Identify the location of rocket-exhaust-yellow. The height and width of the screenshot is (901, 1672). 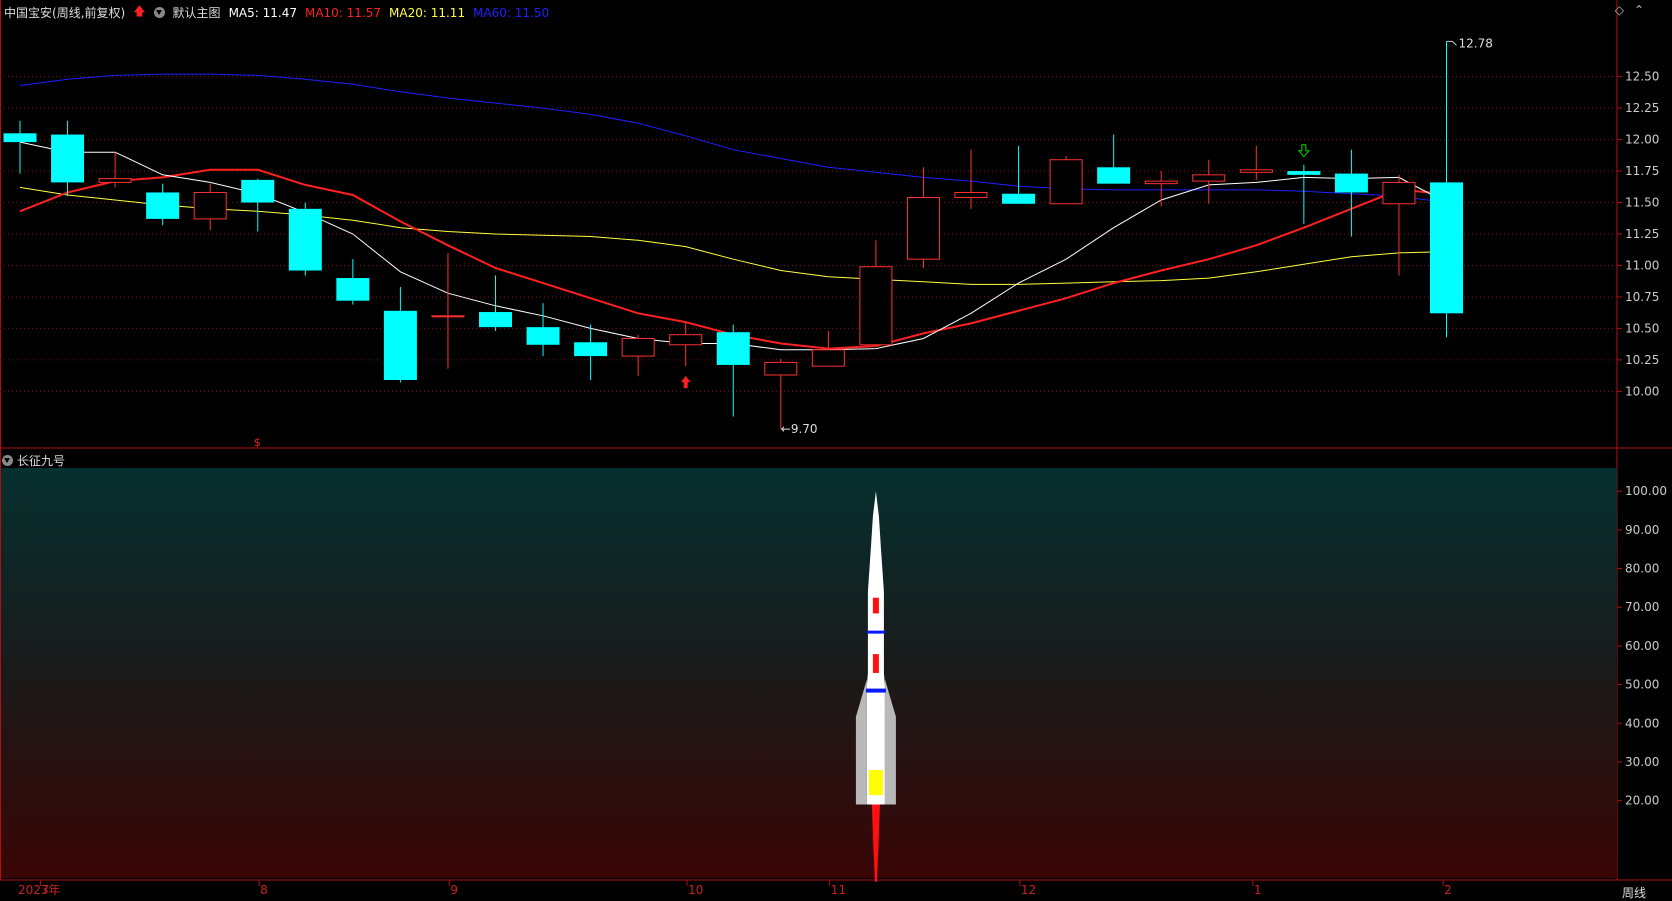
(875, 783).